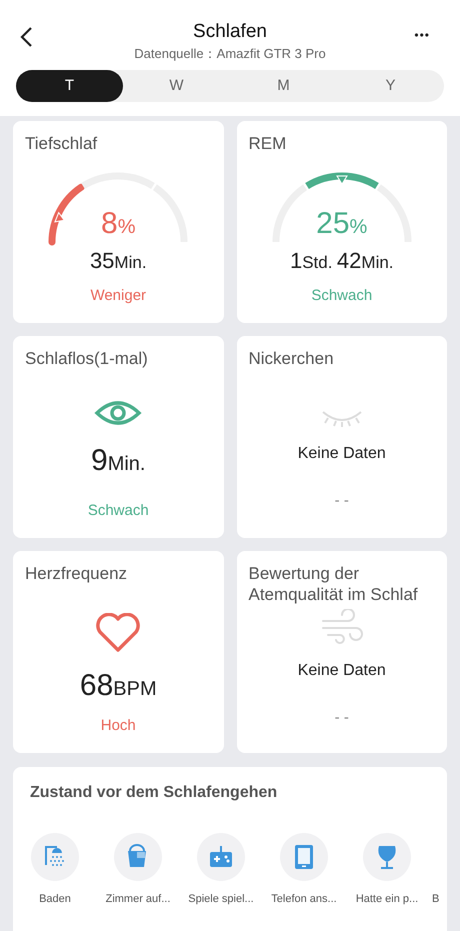 Image resolution: width=460 pixels, height=931 pixels. I want to click on page-title: Schlafen, so click(230, 32).